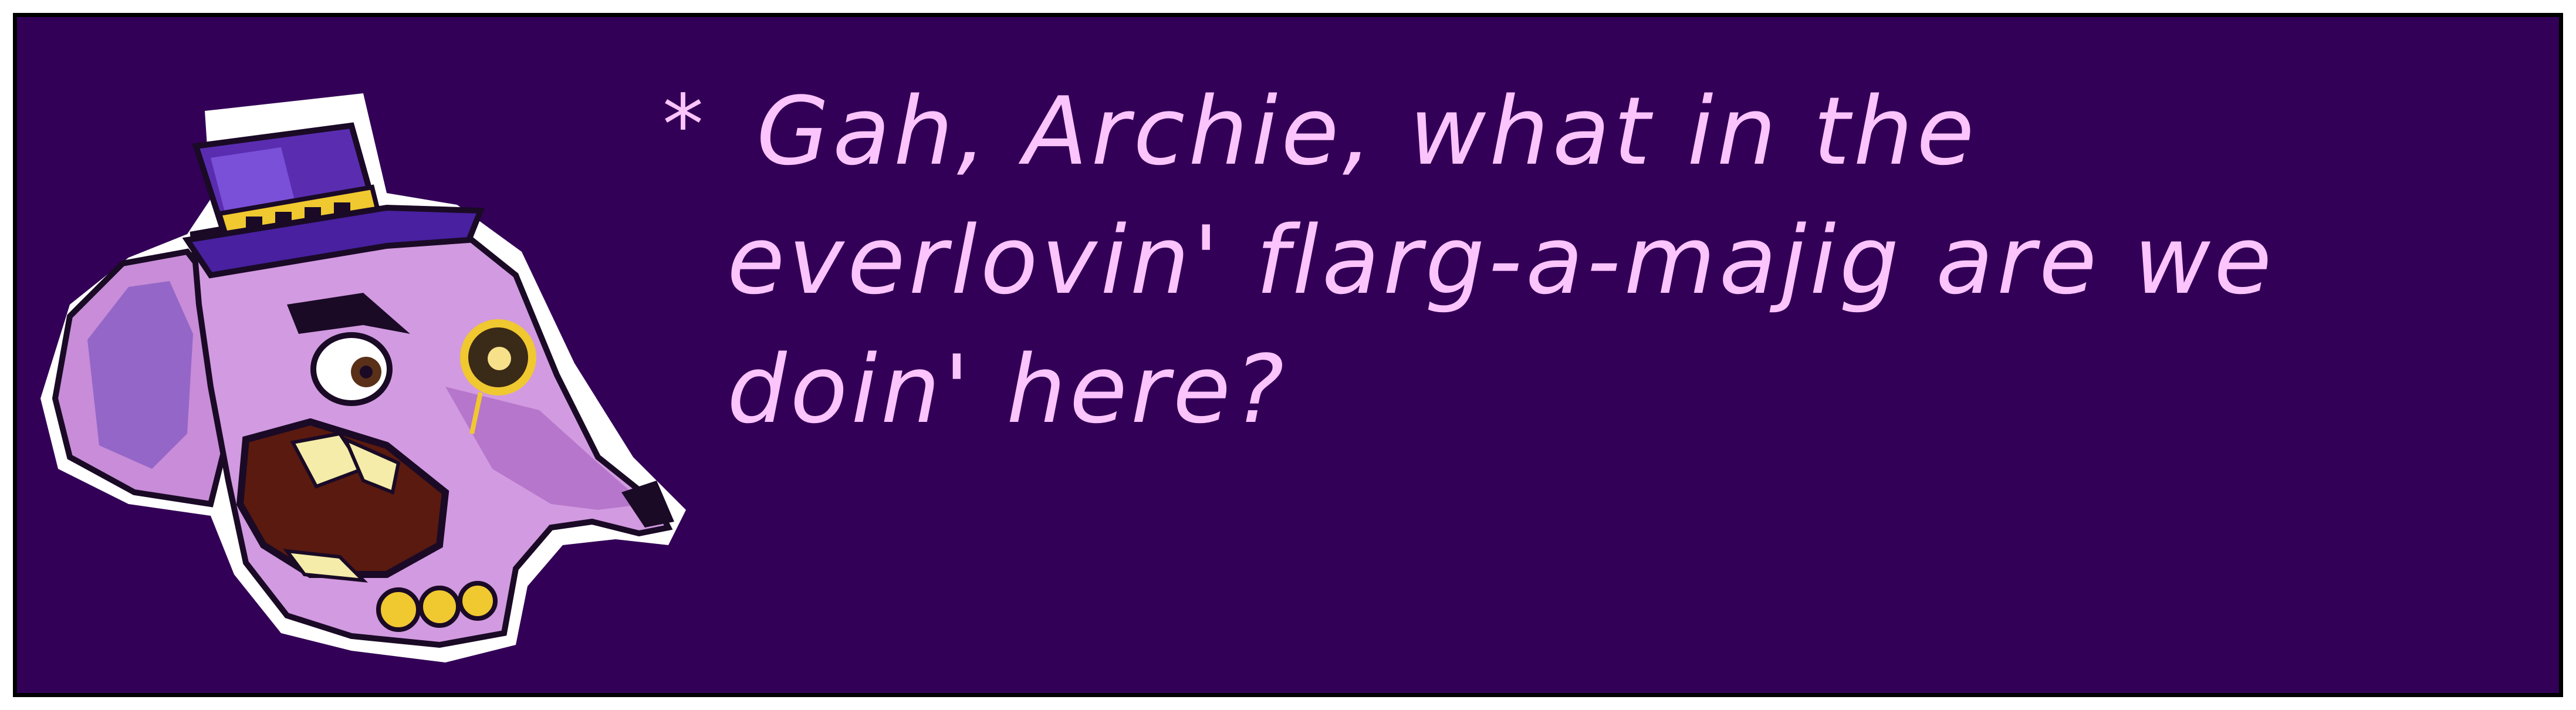 The image size is (2576, 710). What do you see at coordinates (1501, 260) in the screenshot?
I see `dialogue-line-2: everlovin' flarg-a-majig are we` at bounding box center [1501, 260].